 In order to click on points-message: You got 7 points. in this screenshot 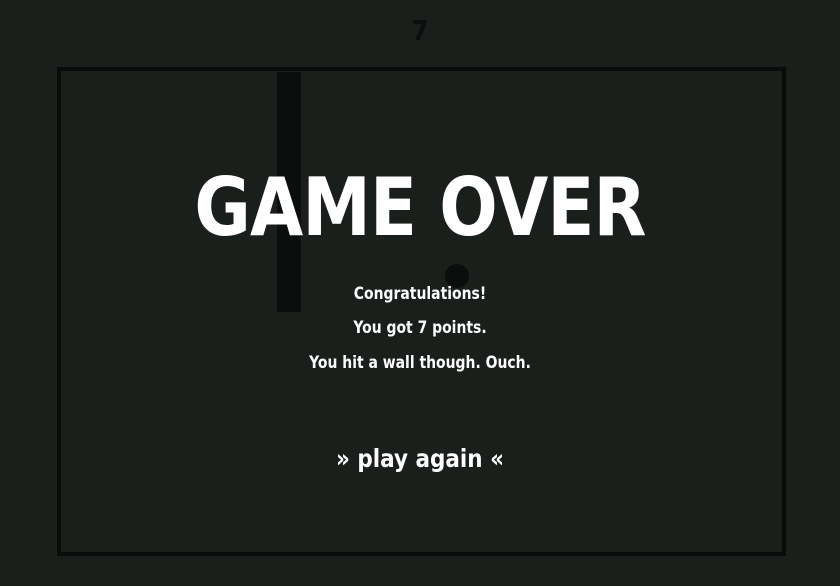, I will do `click(420, 328)`.